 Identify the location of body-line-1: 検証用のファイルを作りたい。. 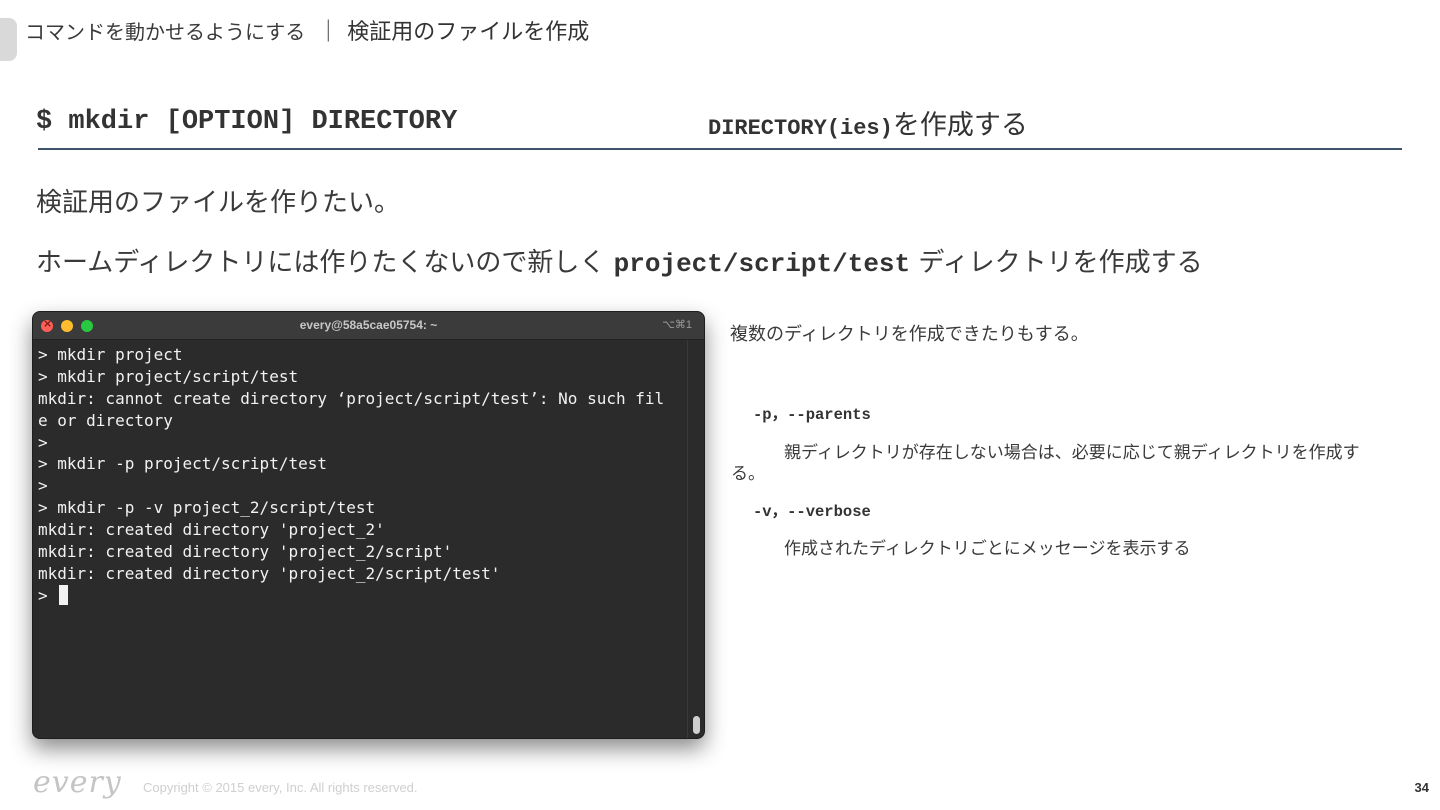
(218, 203).